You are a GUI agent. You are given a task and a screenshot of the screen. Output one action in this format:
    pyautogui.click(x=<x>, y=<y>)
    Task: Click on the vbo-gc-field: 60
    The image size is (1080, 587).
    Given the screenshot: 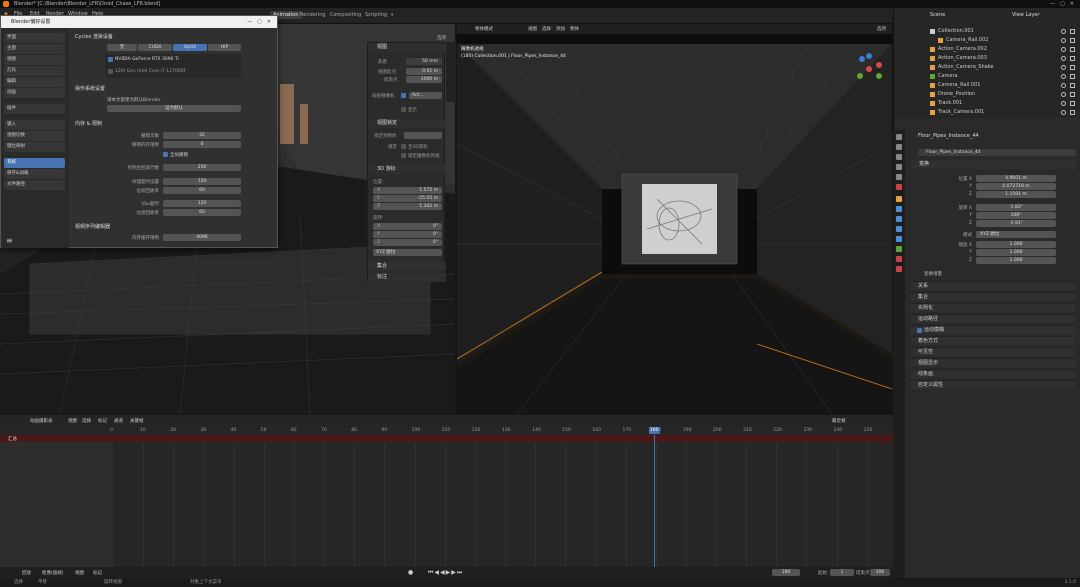 What is the action you would take?
    pyautogui.click(x=202, y=212)
    